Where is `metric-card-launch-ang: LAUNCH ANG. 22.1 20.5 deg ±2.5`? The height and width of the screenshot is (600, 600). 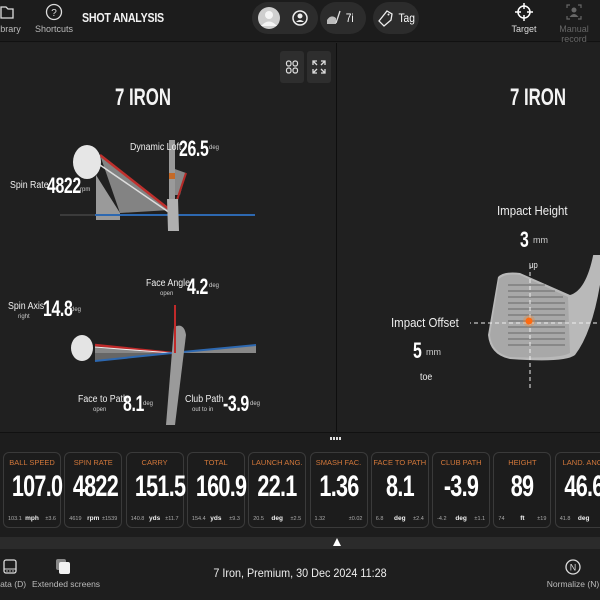
metric-card-launch-ang: LAUNCH ANG. 22.1 20.5 deg ±2.5 is located at coordinates (277, 490).